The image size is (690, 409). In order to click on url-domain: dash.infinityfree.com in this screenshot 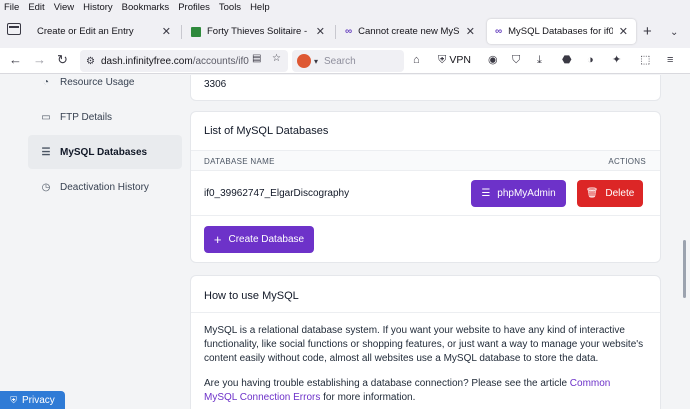, I will do `click(146, 61)`.